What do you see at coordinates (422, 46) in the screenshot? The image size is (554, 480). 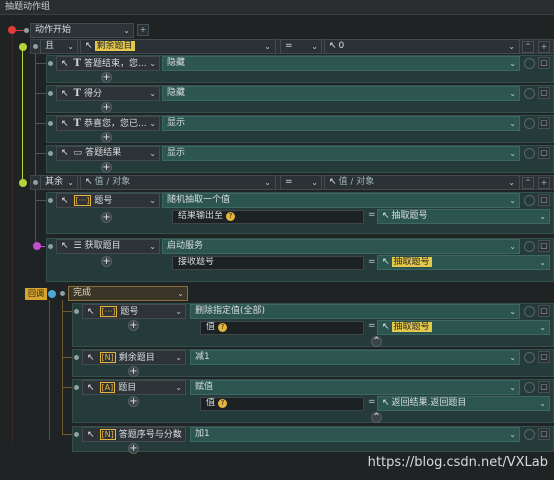 I see `if-right-operand: ↖ 0 ⌄` at bounding box center [422, 46].